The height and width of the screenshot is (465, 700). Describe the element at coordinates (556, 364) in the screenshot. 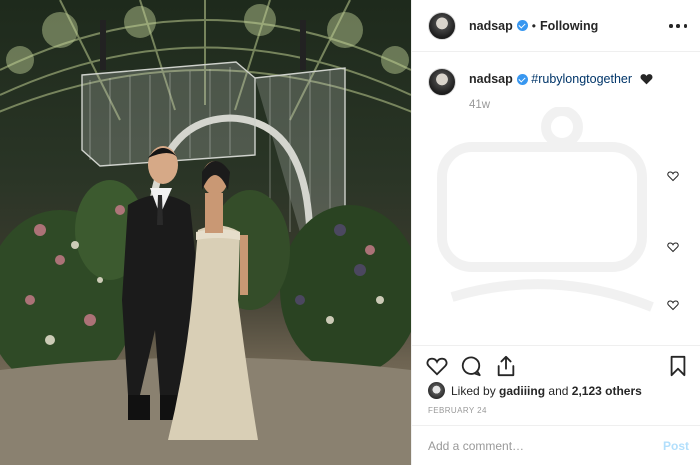

I see `action-bar` at that location.